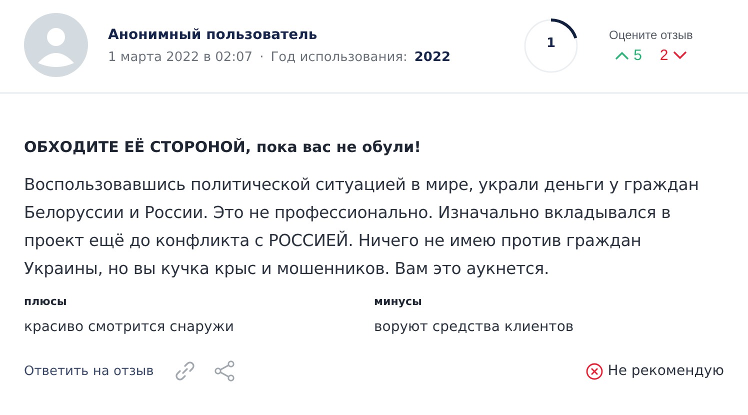 This screenshot has width=748, height=415. Describe the element at coordinates (129, 327) in the screenshot. I see `pros-text: красиво смотрится снаружи` at that location.